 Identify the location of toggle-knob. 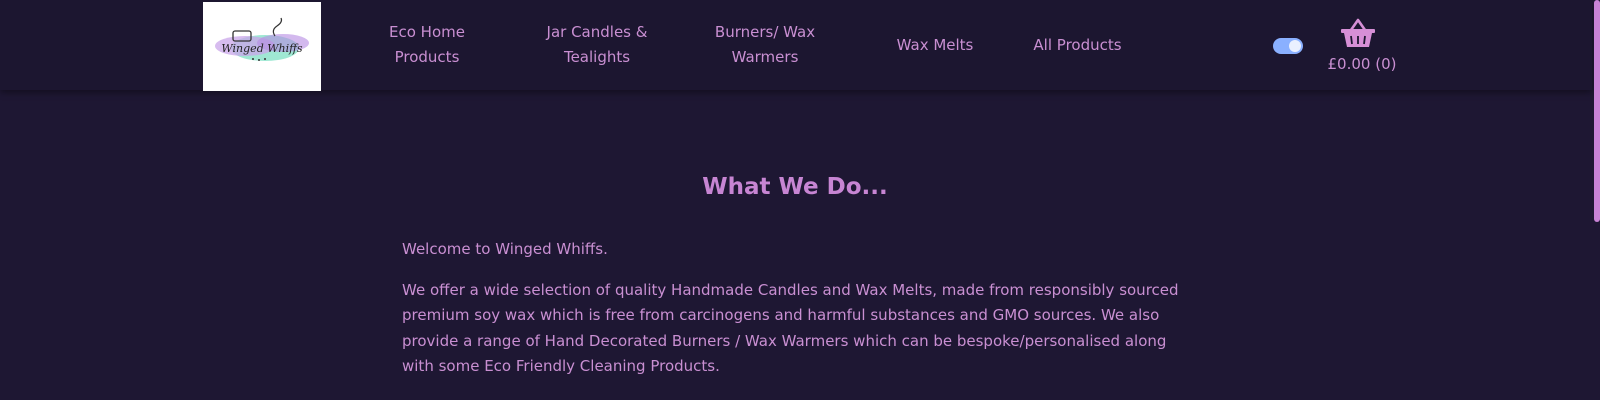
(1295, 46).